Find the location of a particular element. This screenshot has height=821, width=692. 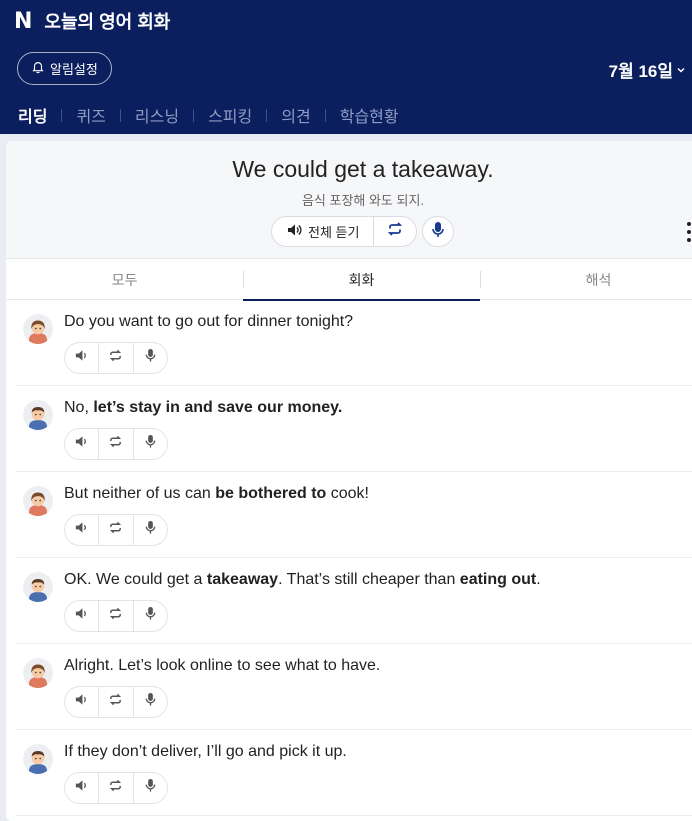

dialogue-line: No, let’s stay in and save our money. is located at coordinates (354, 429).